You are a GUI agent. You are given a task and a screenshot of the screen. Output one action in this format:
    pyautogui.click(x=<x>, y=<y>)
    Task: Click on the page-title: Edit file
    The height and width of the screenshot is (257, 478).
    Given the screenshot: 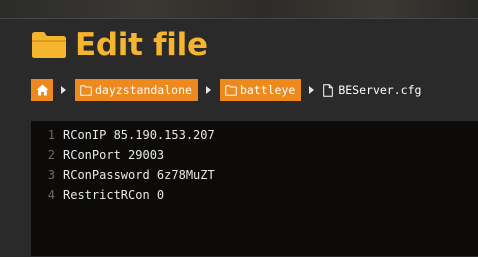 What is the action you would take?
    pyautogui.click(x=141, y=45)
    